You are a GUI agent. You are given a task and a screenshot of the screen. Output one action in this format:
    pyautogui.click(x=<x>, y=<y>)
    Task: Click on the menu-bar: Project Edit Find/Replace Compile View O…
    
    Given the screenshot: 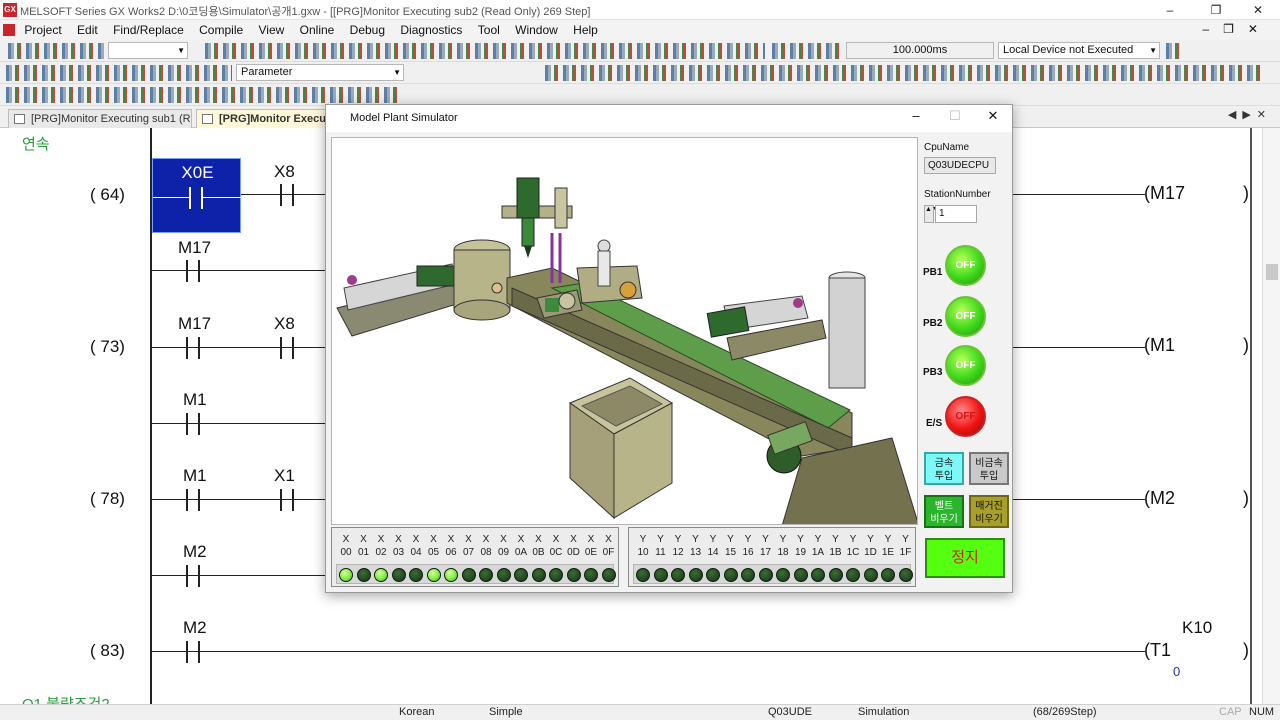 What is the action you would take?
    pyautogui.click(x=640, y=30)
    